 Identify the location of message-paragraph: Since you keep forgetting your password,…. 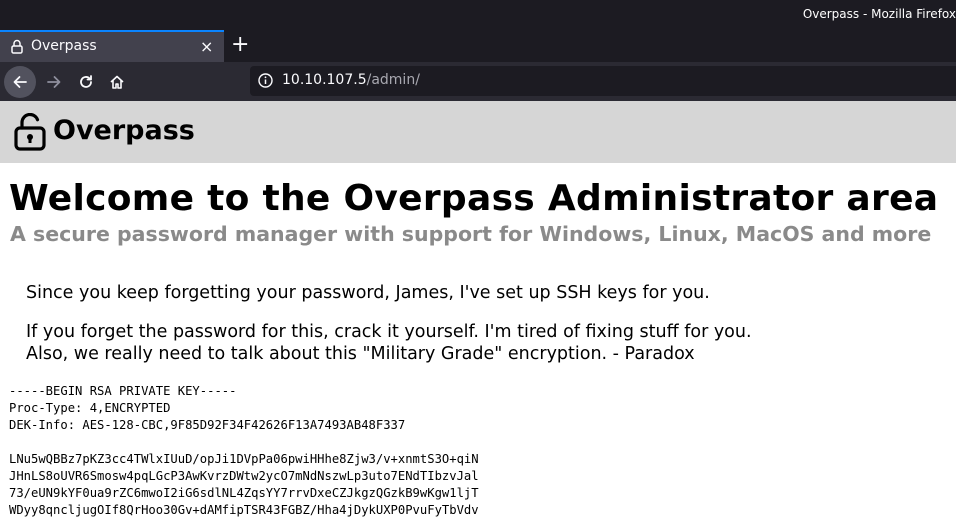
(368, 293).